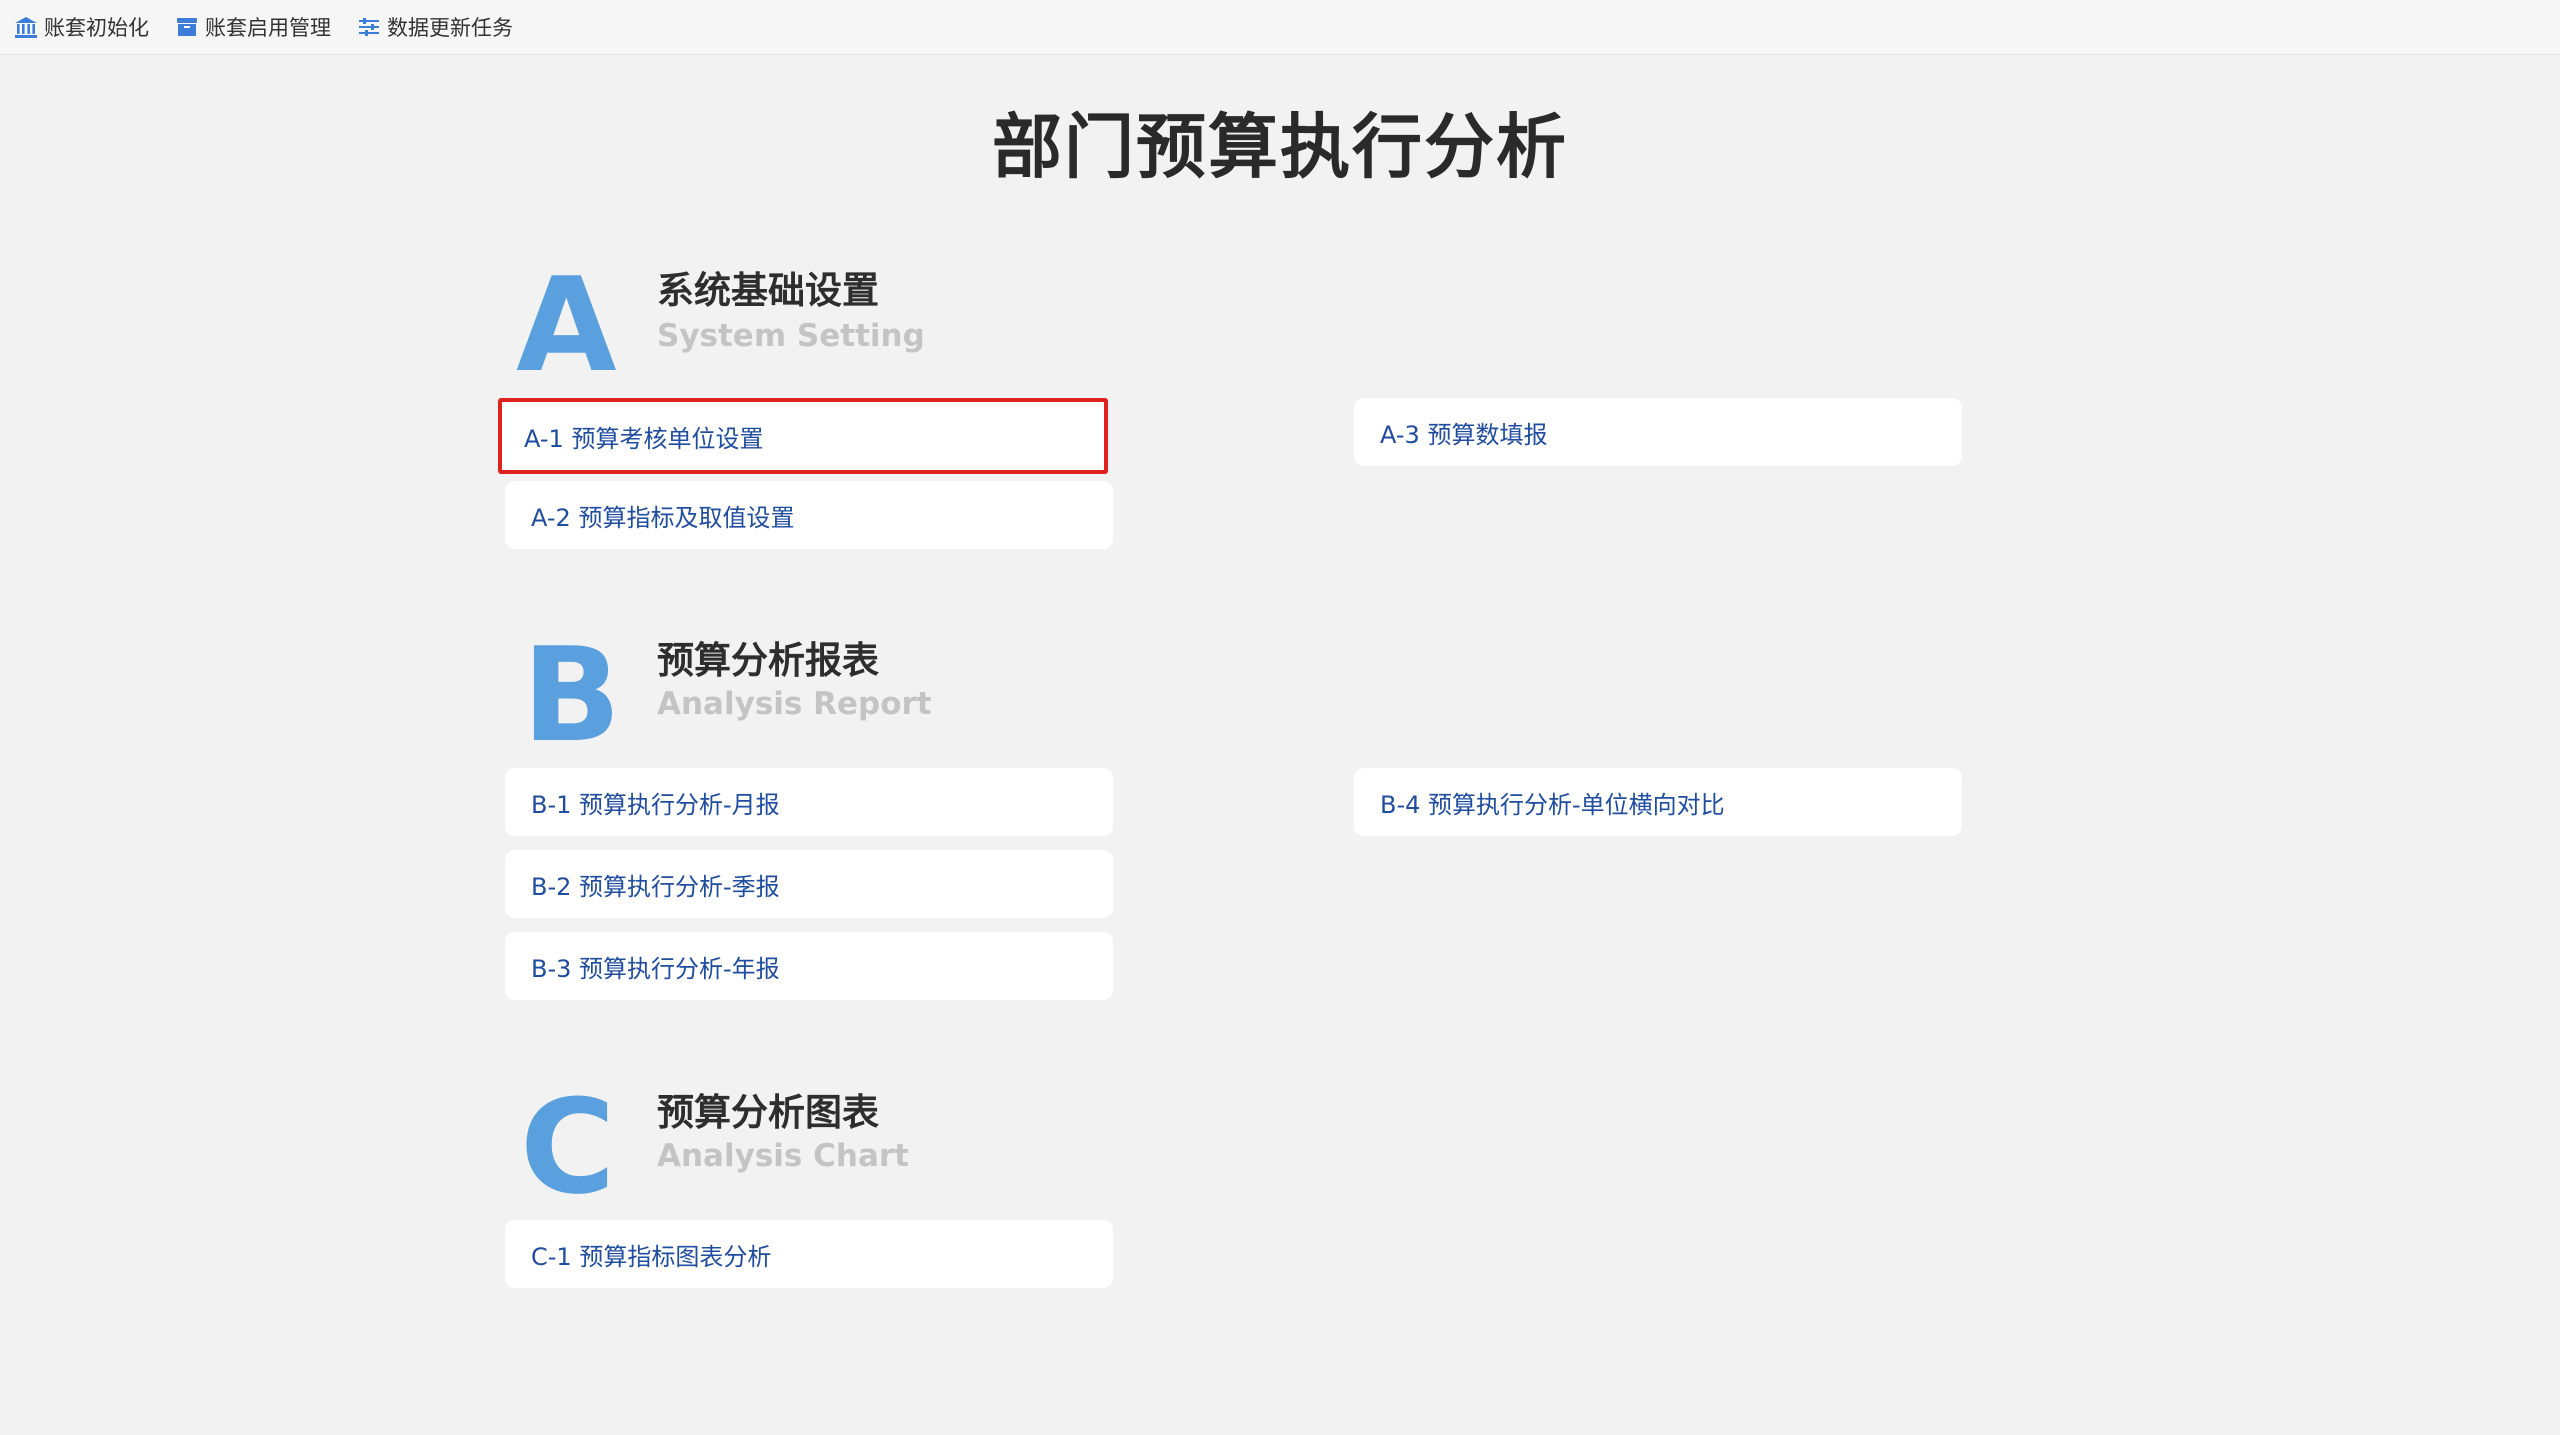 This screenshot has height=1435, width=2560. Describe the element at coordinates (268, 28) in the screenshot. I see `toolbar-item-label: 账套启用管理` at that location.